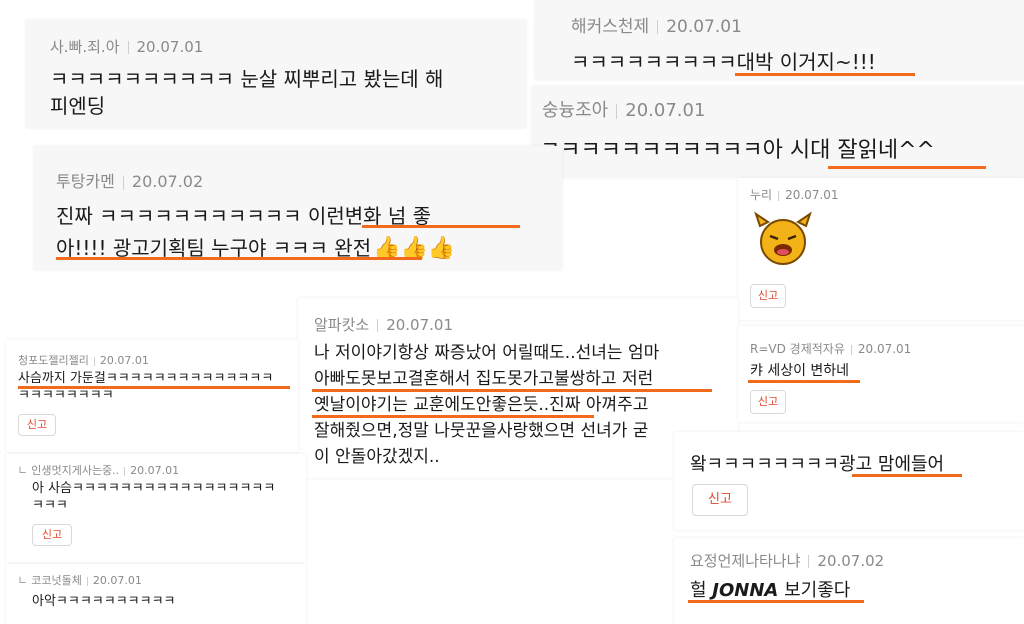 The width and height of the screenshot is (1024, 624). I want to click on emphasized-word: JONNA, so click(745, 590).